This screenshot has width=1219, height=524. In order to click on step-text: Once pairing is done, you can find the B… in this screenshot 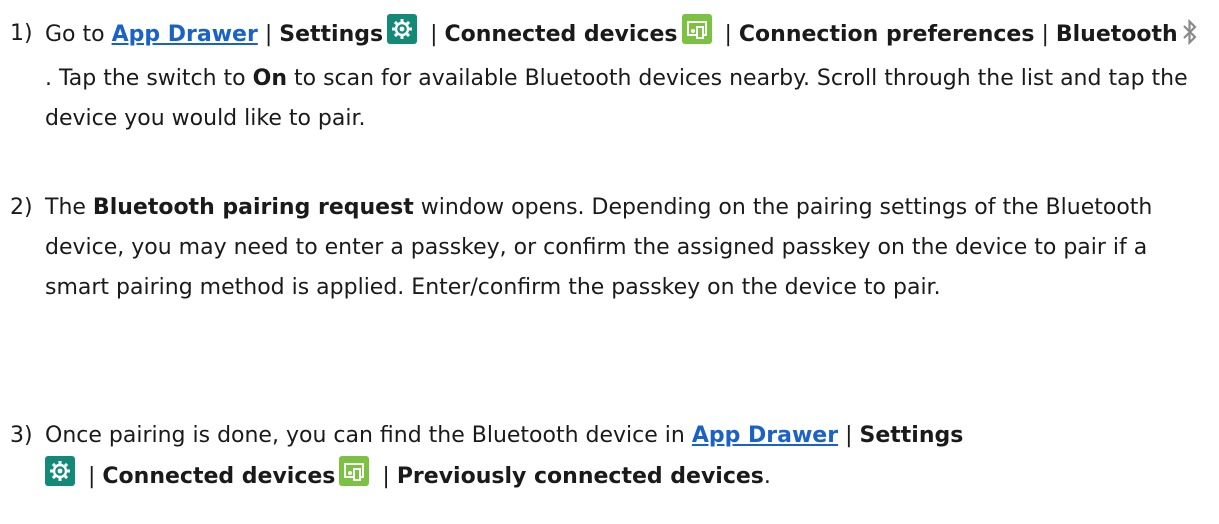, I will do `click(622, 456)`.